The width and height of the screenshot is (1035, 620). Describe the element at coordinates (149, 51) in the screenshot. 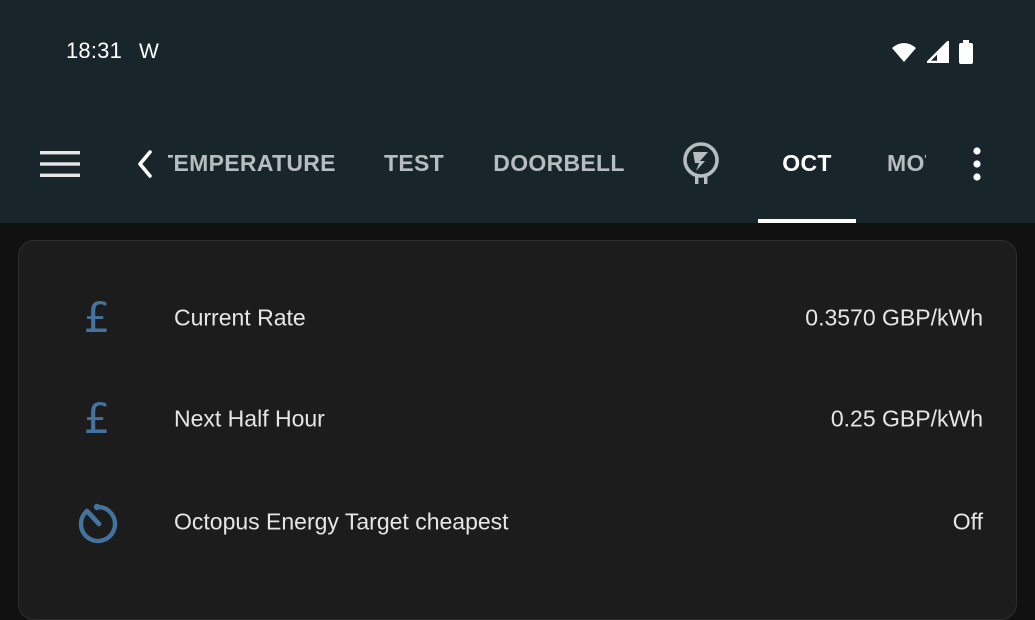

I see `notification-icon: W` at that location.